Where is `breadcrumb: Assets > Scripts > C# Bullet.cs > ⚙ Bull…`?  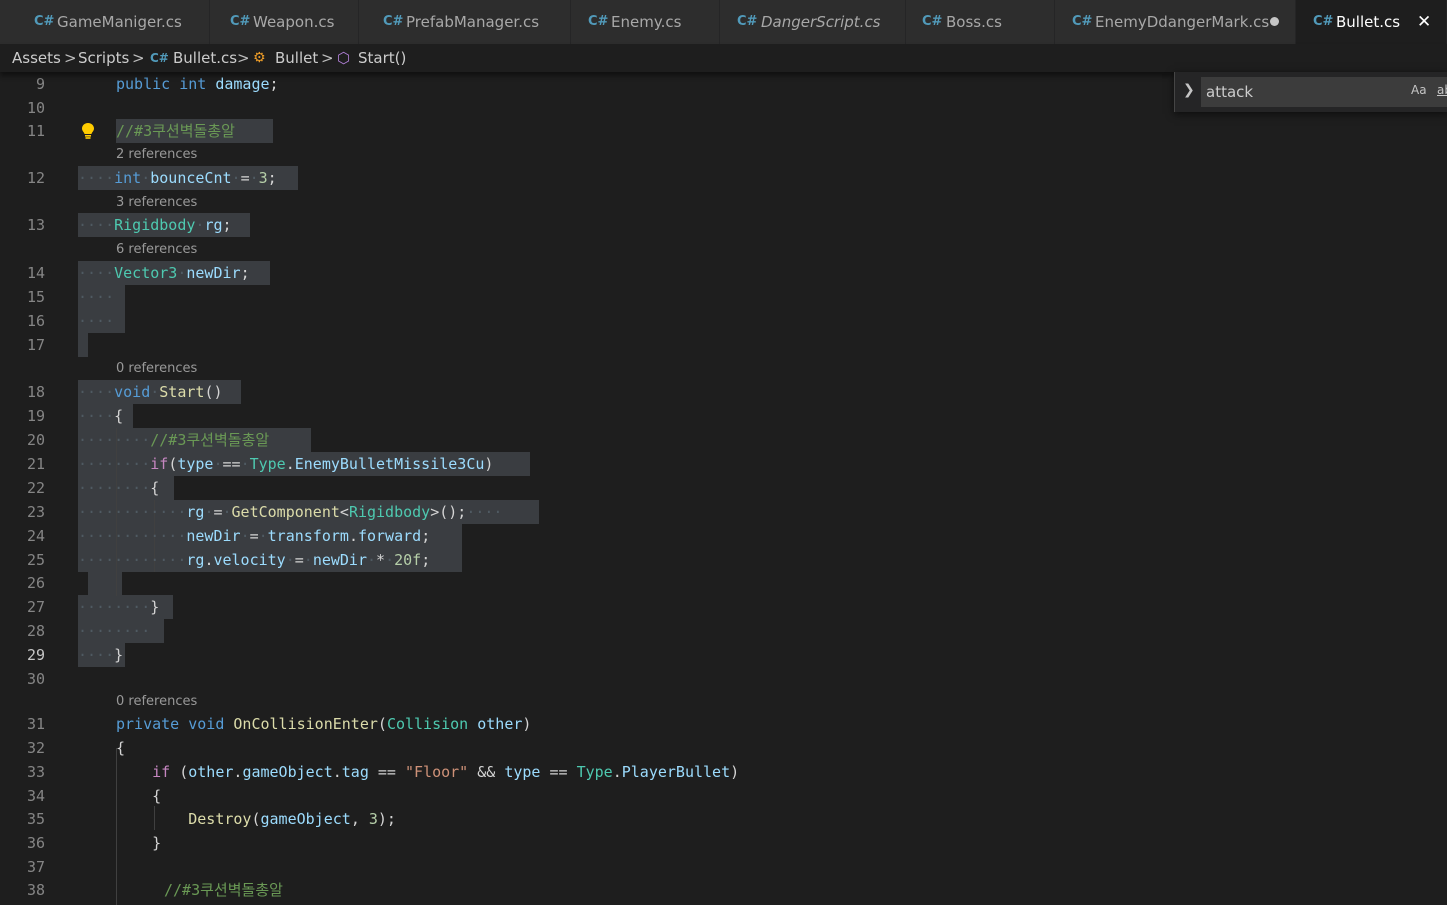
breadcrumb: Assets > Scripts > C# Bullet.cs > ⚙ Bull… is located at coordinates (723, 58).